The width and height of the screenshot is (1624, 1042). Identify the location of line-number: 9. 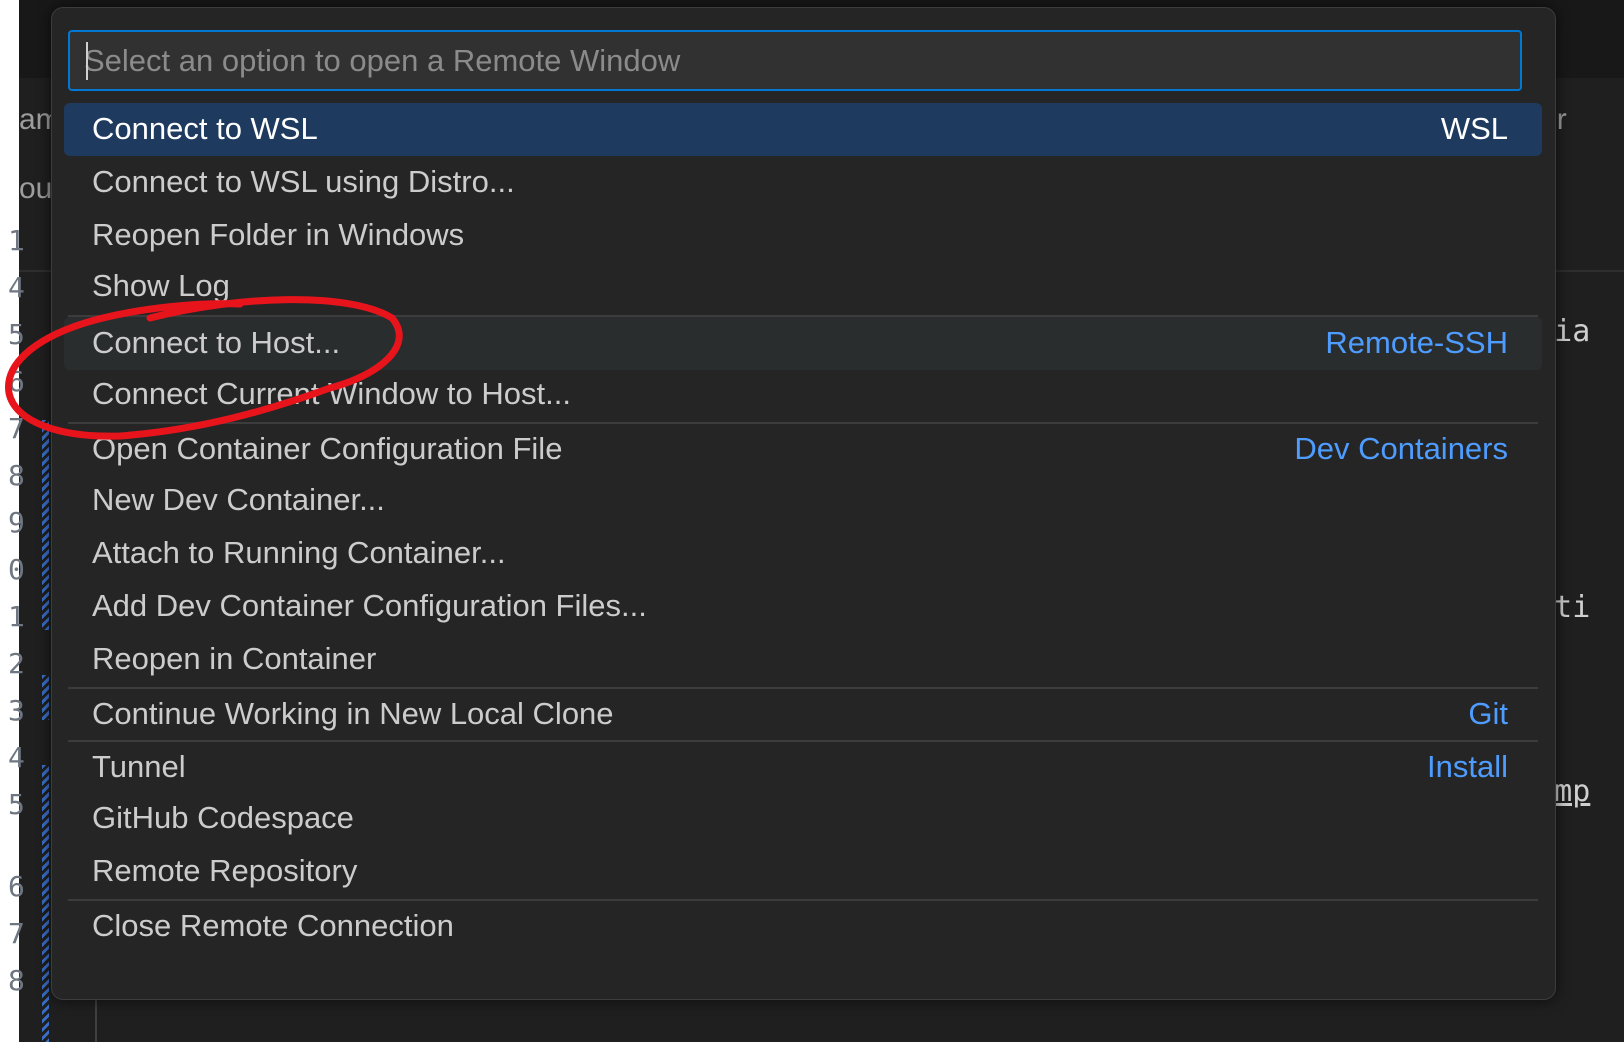
(16, 522).